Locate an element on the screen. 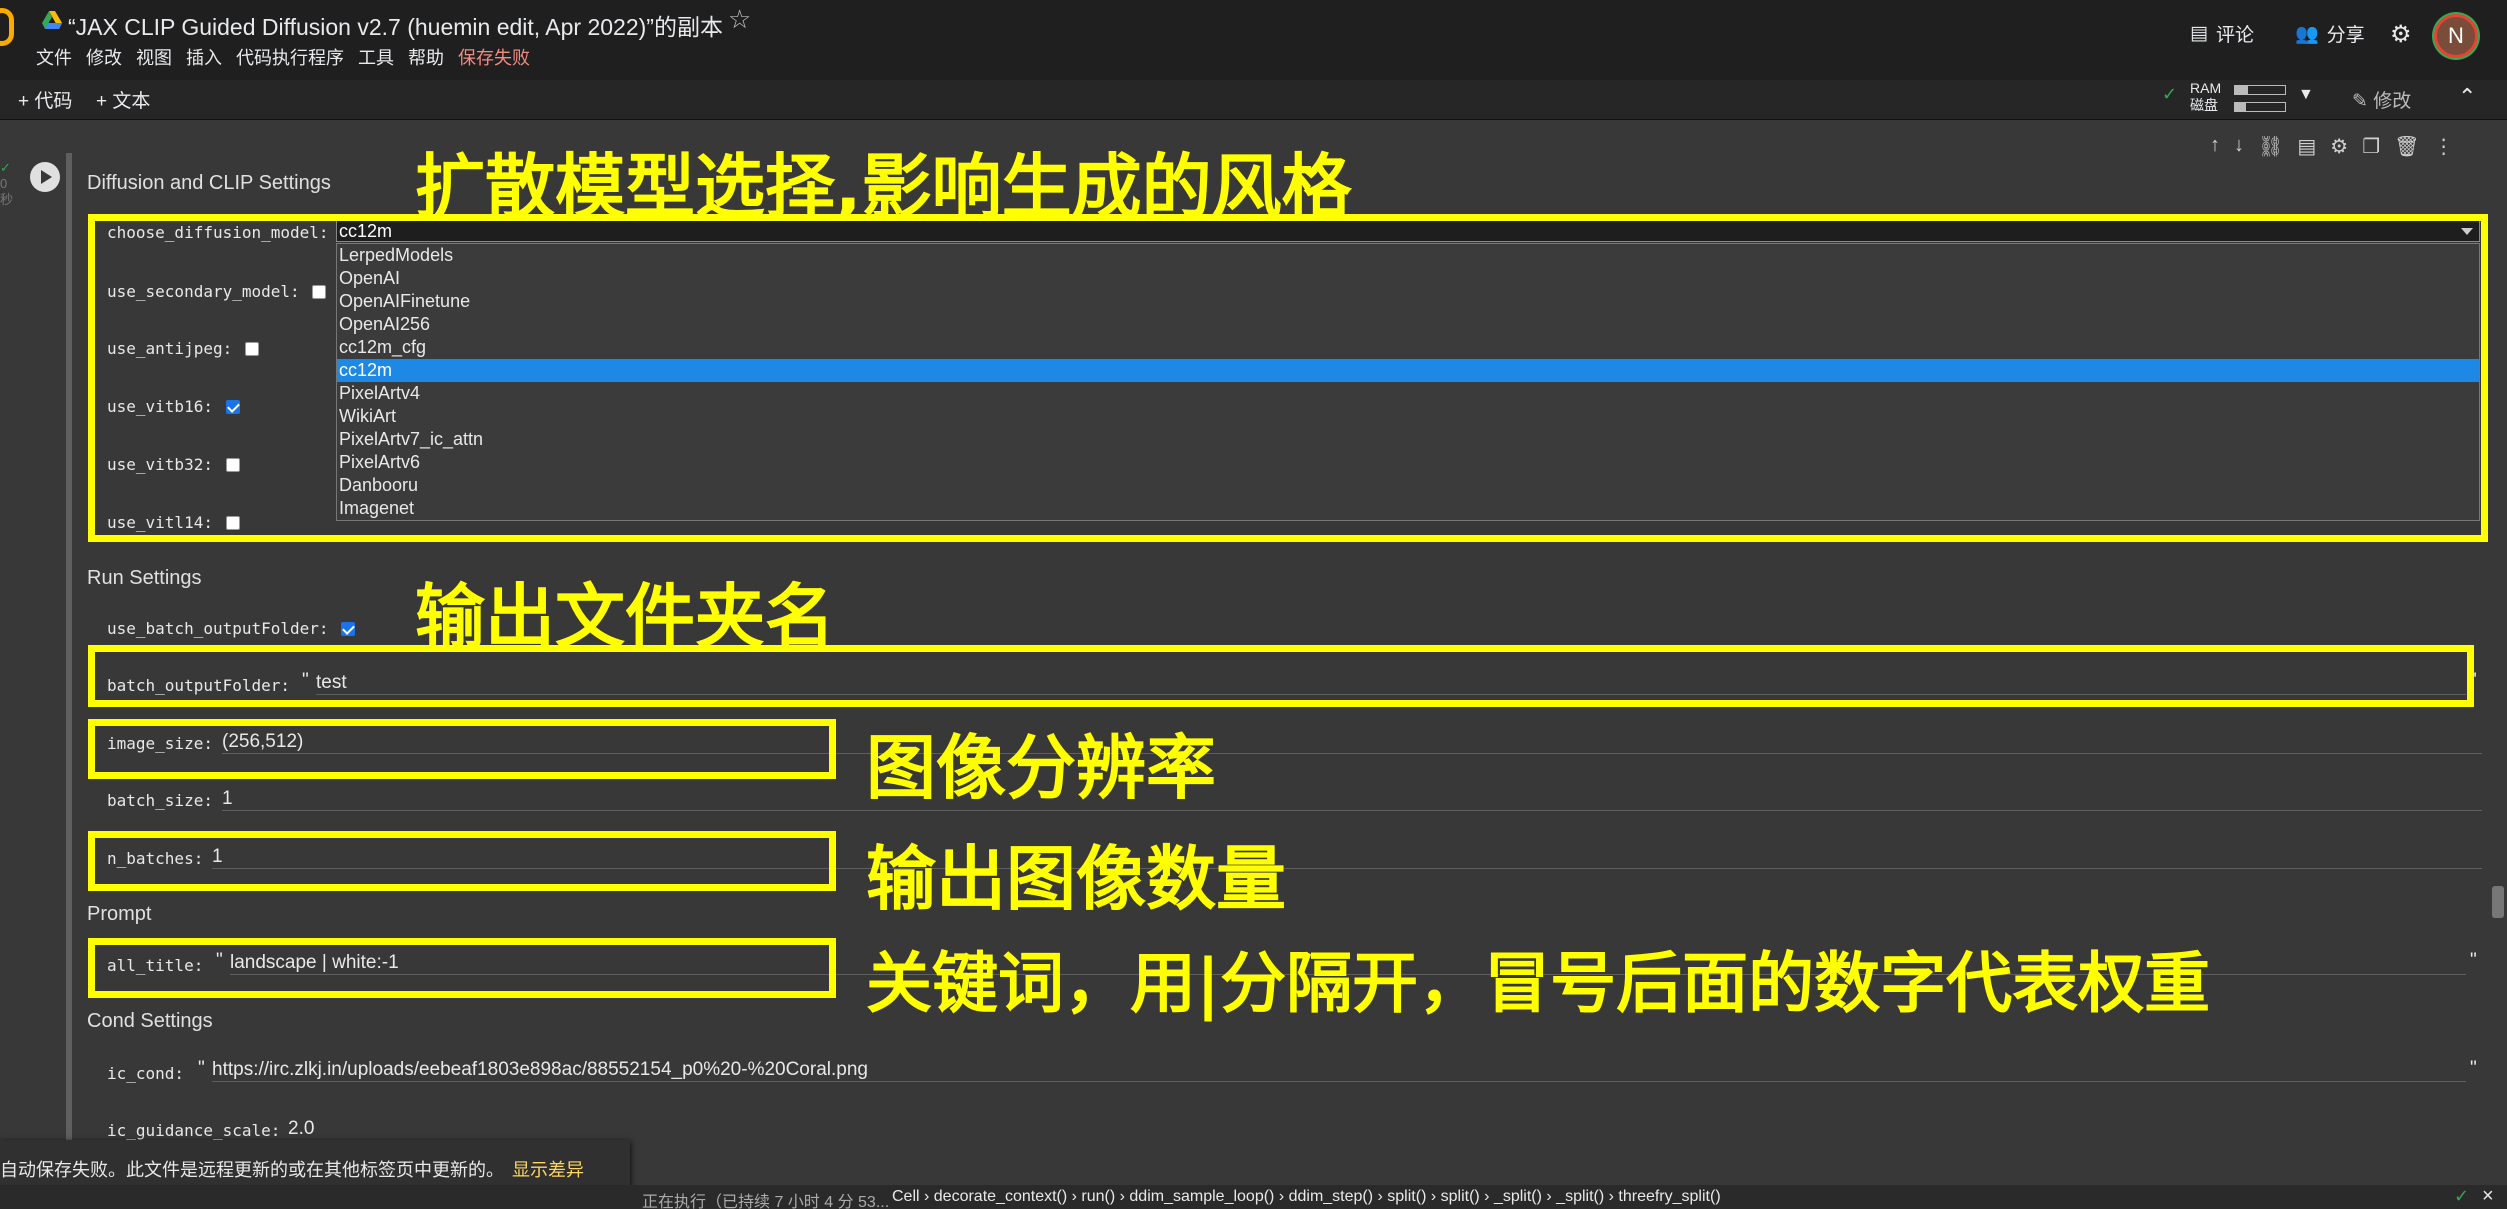  cell-toolbar: ↑ ↓ ⛓ ▤ ⚙ ❐ 🗑 ⋮ is located at coordinates (2332, 146).